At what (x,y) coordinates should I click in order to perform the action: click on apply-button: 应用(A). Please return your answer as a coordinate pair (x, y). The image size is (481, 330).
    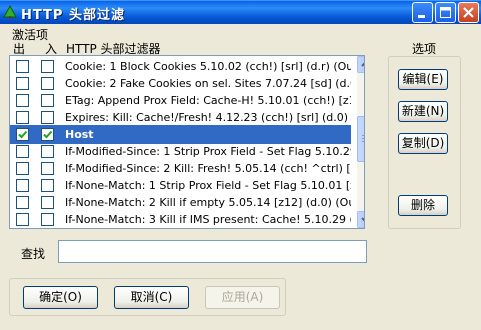
    Looking at the image, I should click on (242, 297).